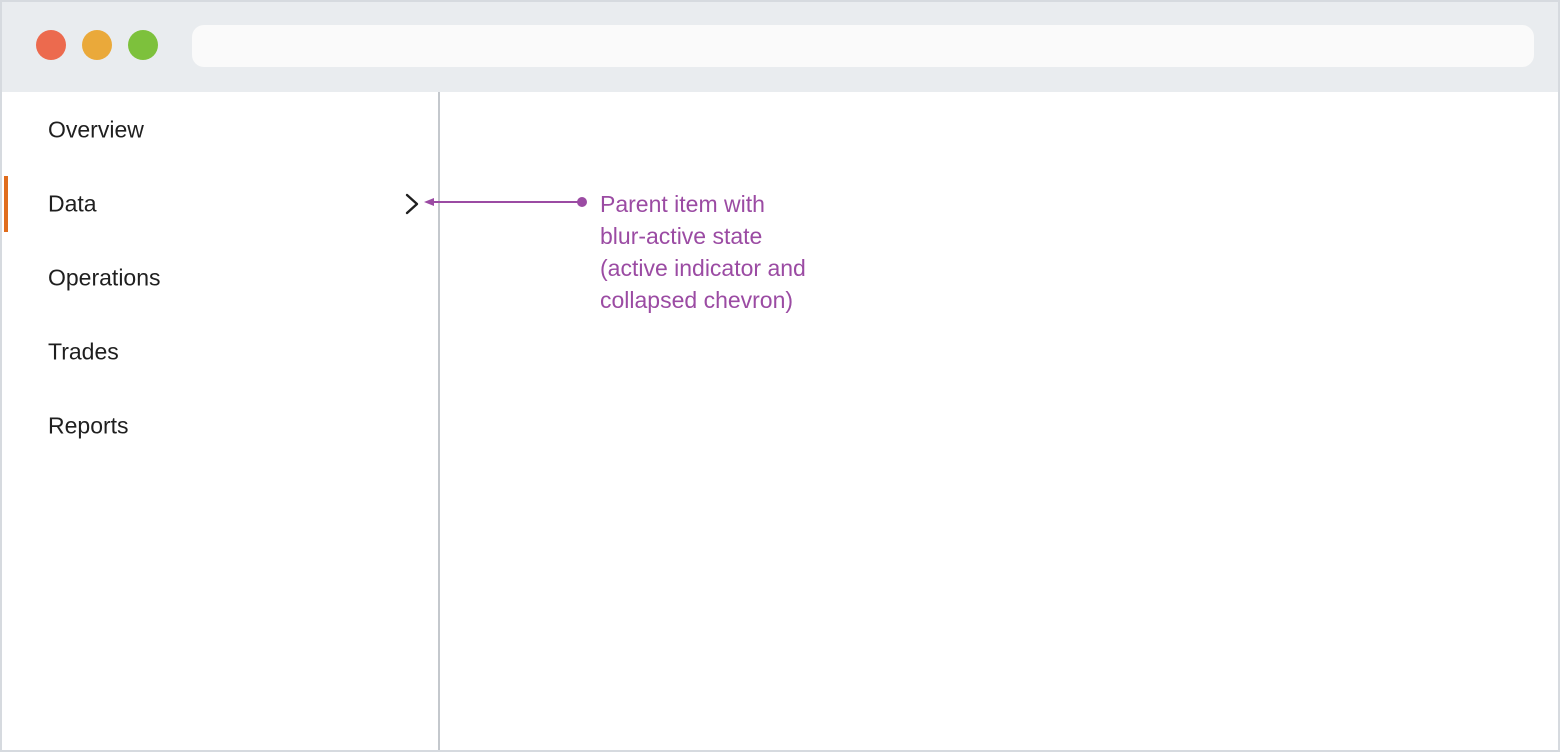 The height and width of the screenshot is (752, 1560). What do you see at coordinates (97, 45) in the screenshot?
I see `minimize-window-button` at bounding box center [97, 45].